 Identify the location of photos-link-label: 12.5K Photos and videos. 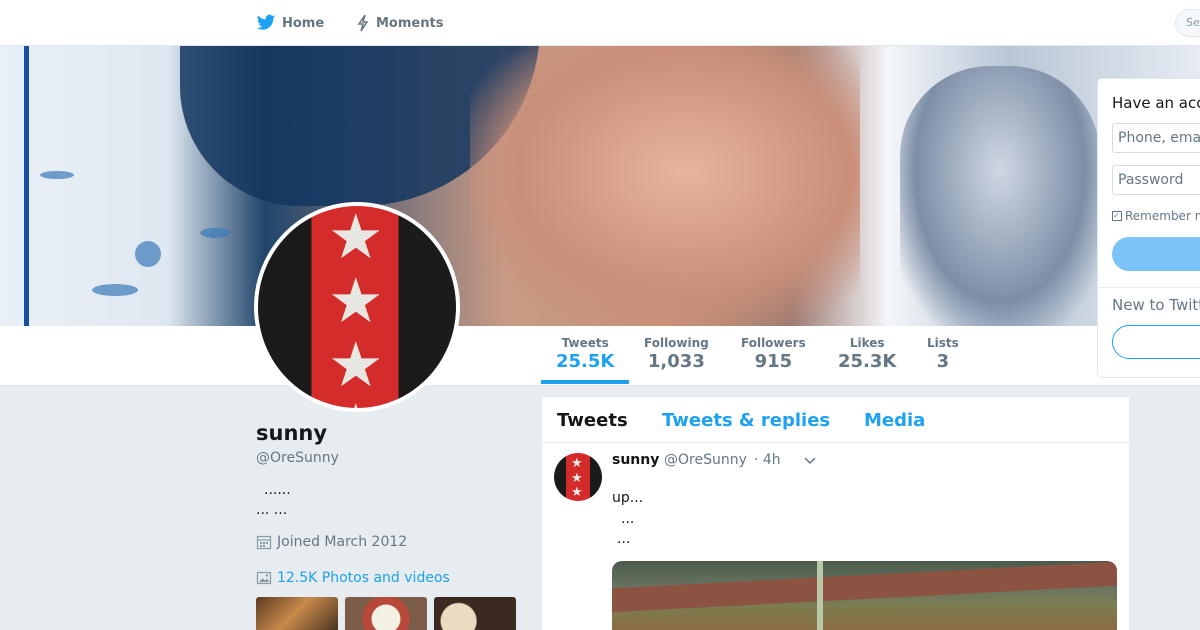
(363, 578).